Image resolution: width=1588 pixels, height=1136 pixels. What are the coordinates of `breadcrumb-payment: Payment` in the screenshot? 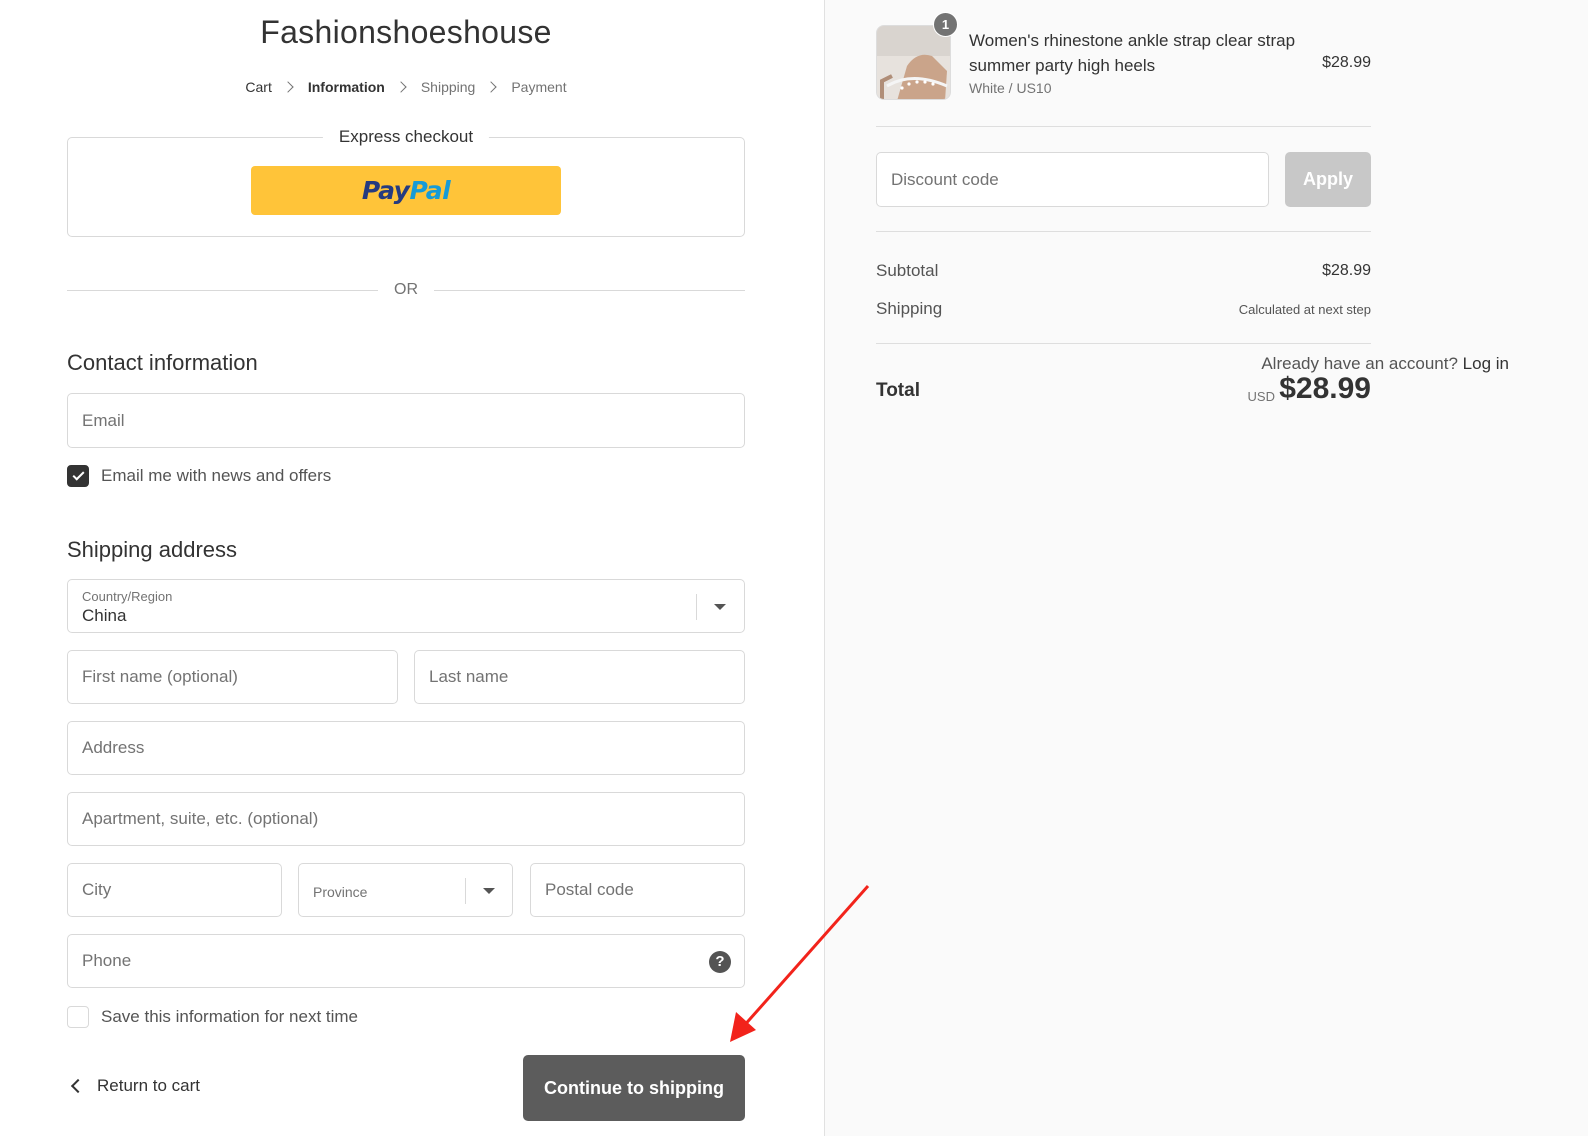 It's located at (539, 87).